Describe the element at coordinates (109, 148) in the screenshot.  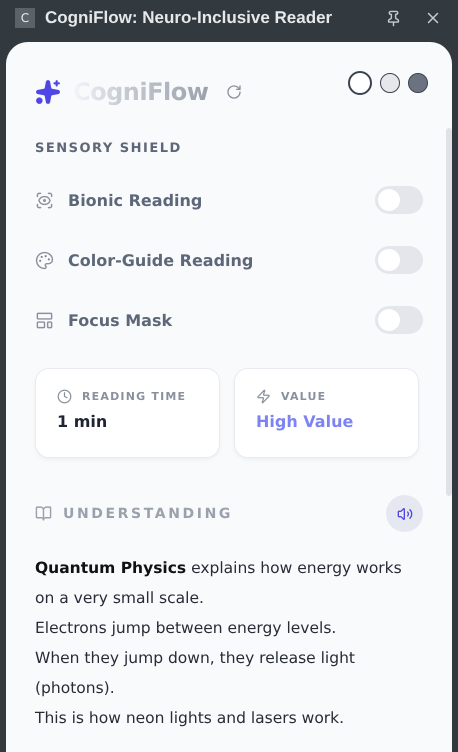
I see `section-heading: SENSORY SHIELD` at that location.